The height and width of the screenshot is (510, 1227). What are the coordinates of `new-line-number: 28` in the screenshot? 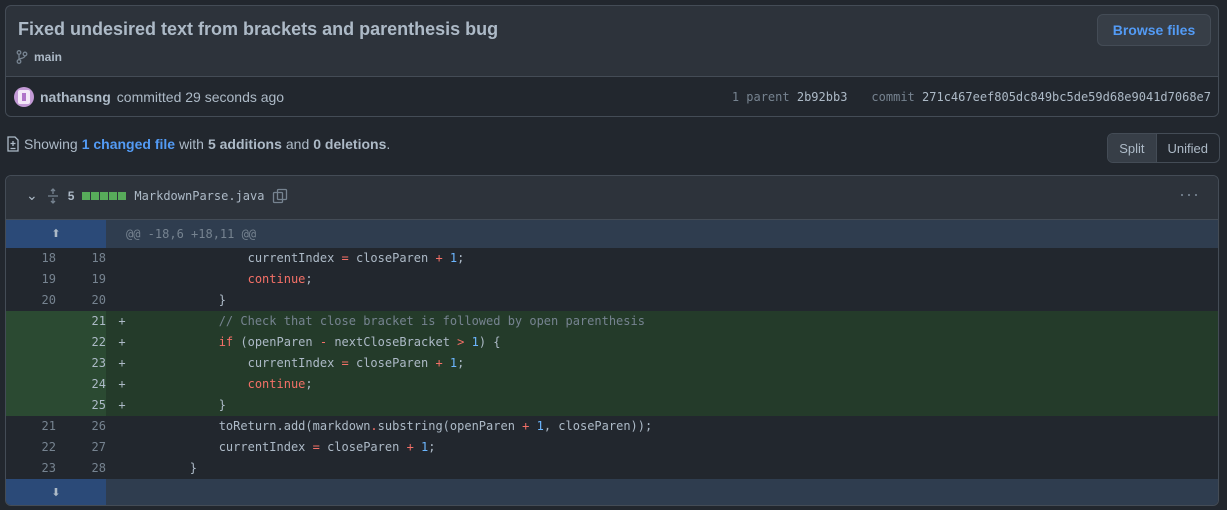 It's located at (81, 468).